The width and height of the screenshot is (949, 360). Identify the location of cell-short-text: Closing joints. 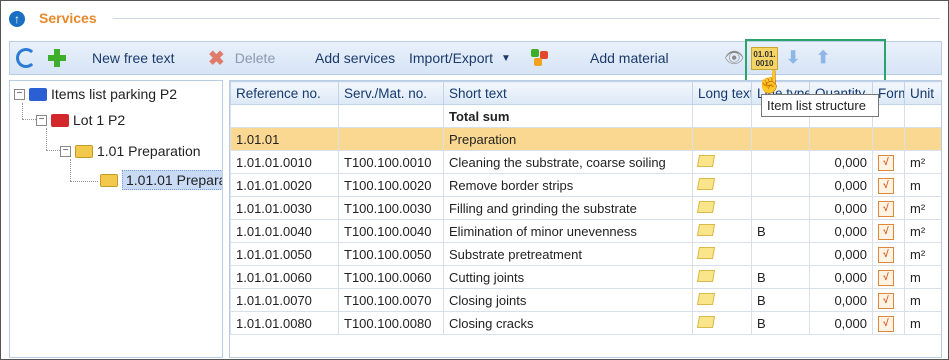
(568, 300).